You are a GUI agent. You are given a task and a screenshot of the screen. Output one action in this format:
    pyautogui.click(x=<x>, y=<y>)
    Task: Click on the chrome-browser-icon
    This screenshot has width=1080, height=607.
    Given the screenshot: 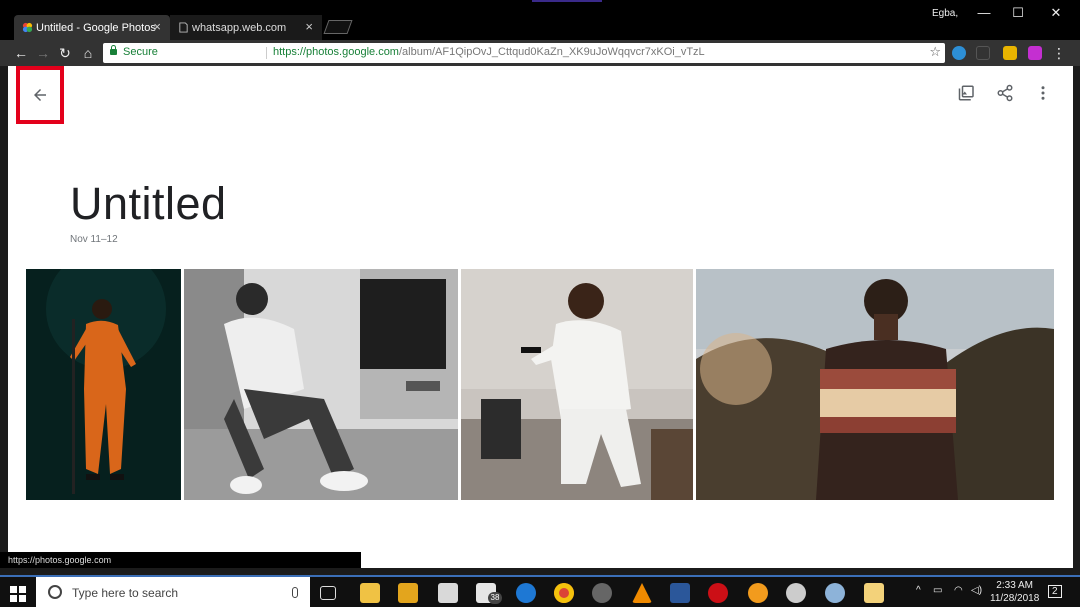 What is the action you would take?
    pyautogui.click(x=564, y=593)
    